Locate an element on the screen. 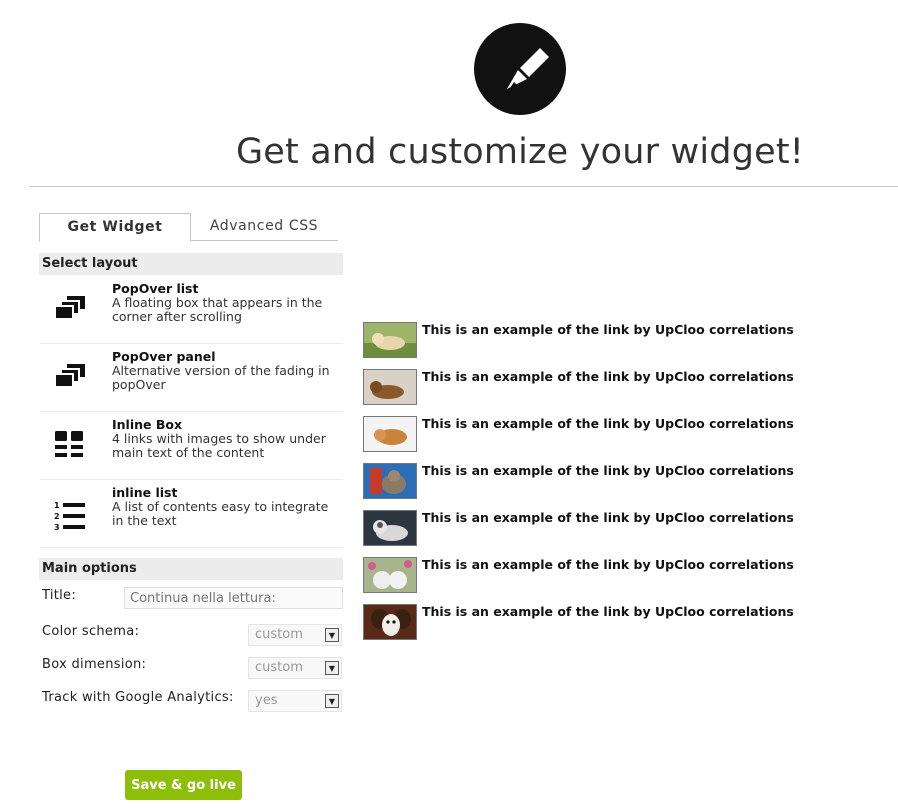  layout-title: PopOver panel is located at coordinates (164, 356).